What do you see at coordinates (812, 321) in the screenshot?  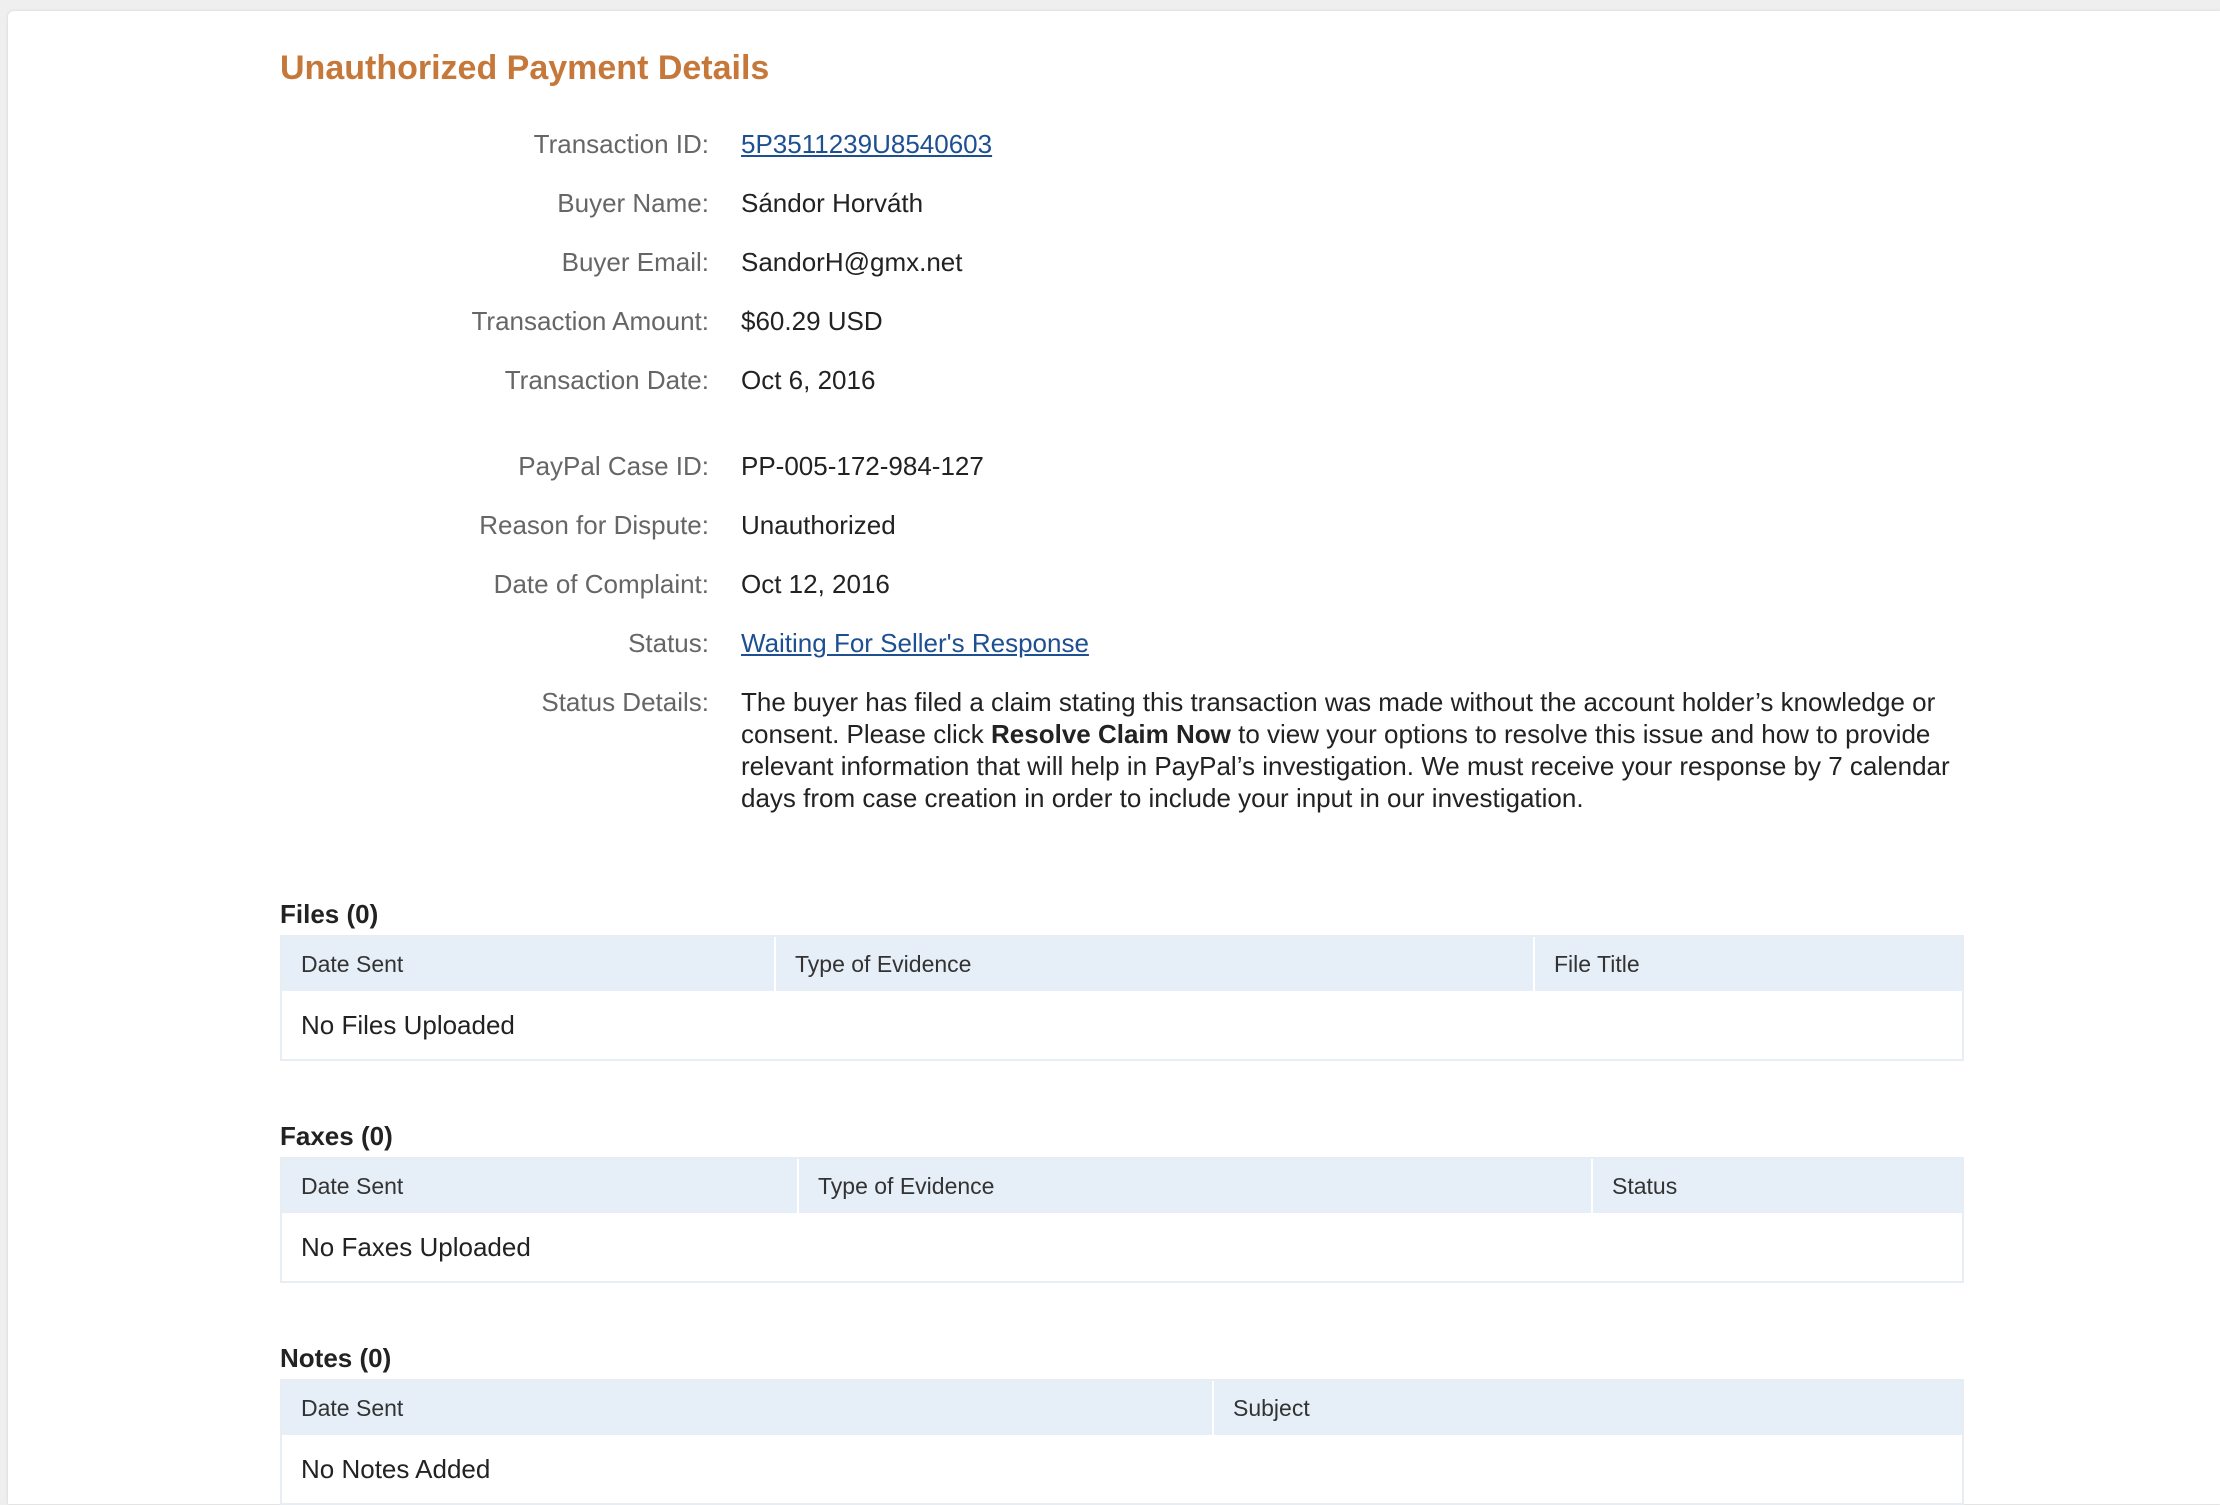 I see `transaction-amount-value: $60.29 USD` at bounding box center [812, 321].